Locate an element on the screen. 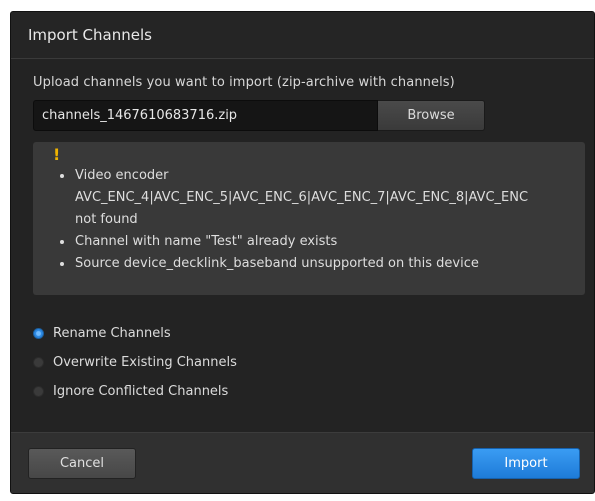  browse-button: Browse is located at coordinates (431, 115).